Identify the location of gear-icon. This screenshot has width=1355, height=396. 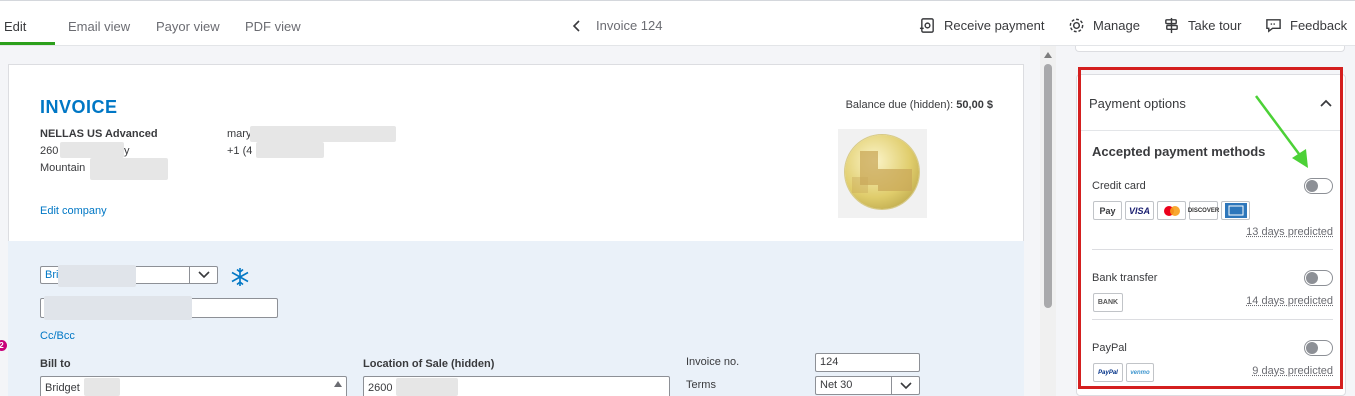
(1076, 25).